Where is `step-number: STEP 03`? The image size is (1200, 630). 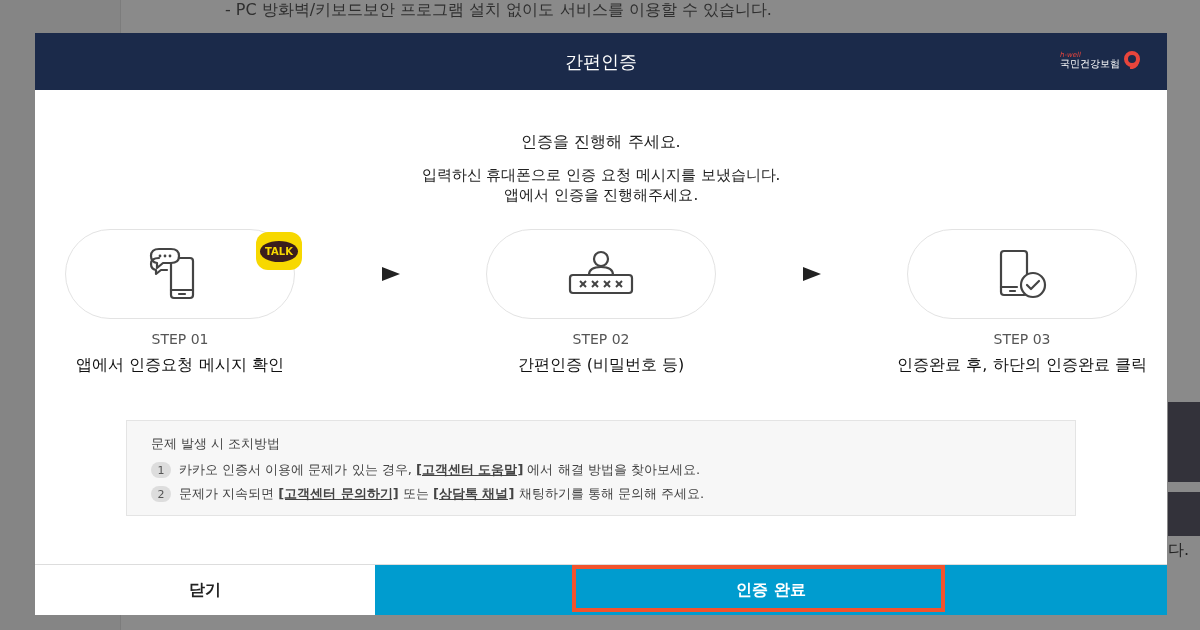 step-number: STEP 03 is located at coordinates (1022, 339).